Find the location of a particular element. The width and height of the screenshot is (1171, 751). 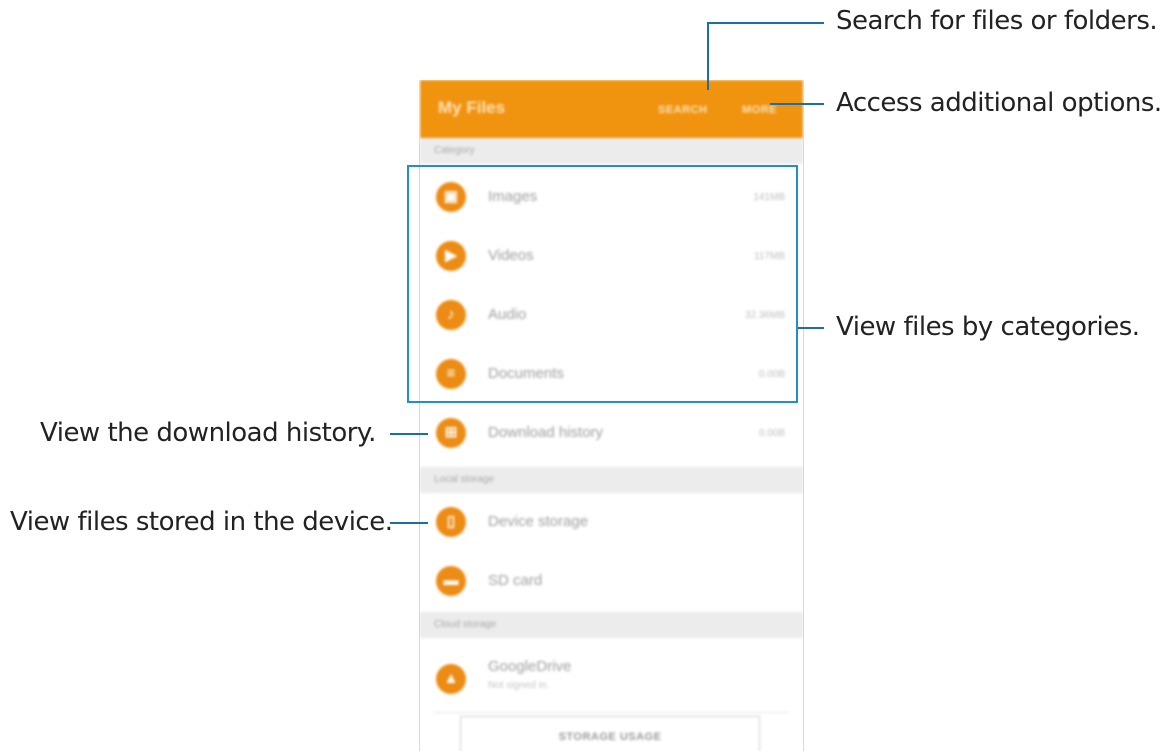

section-header-category: Category is located at coordinates (611, 151).